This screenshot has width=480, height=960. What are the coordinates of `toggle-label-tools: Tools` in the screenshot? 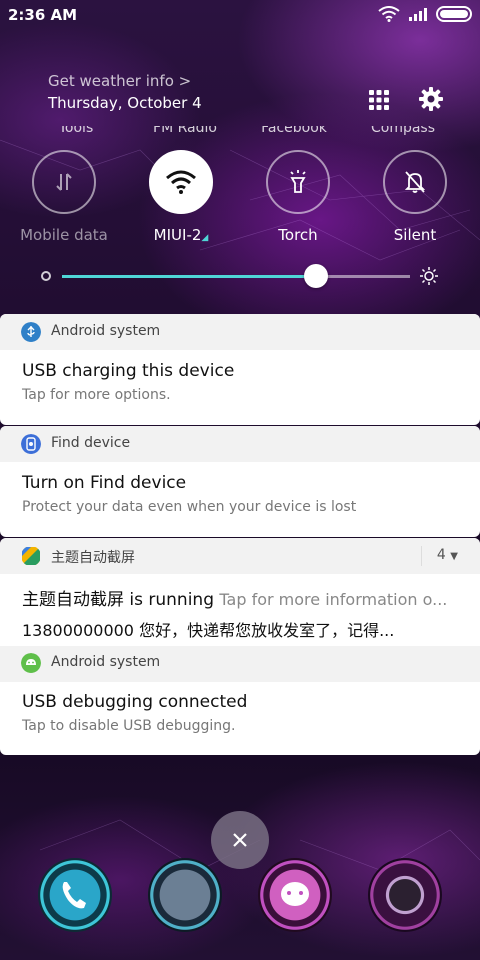 It's located at (76, 131).